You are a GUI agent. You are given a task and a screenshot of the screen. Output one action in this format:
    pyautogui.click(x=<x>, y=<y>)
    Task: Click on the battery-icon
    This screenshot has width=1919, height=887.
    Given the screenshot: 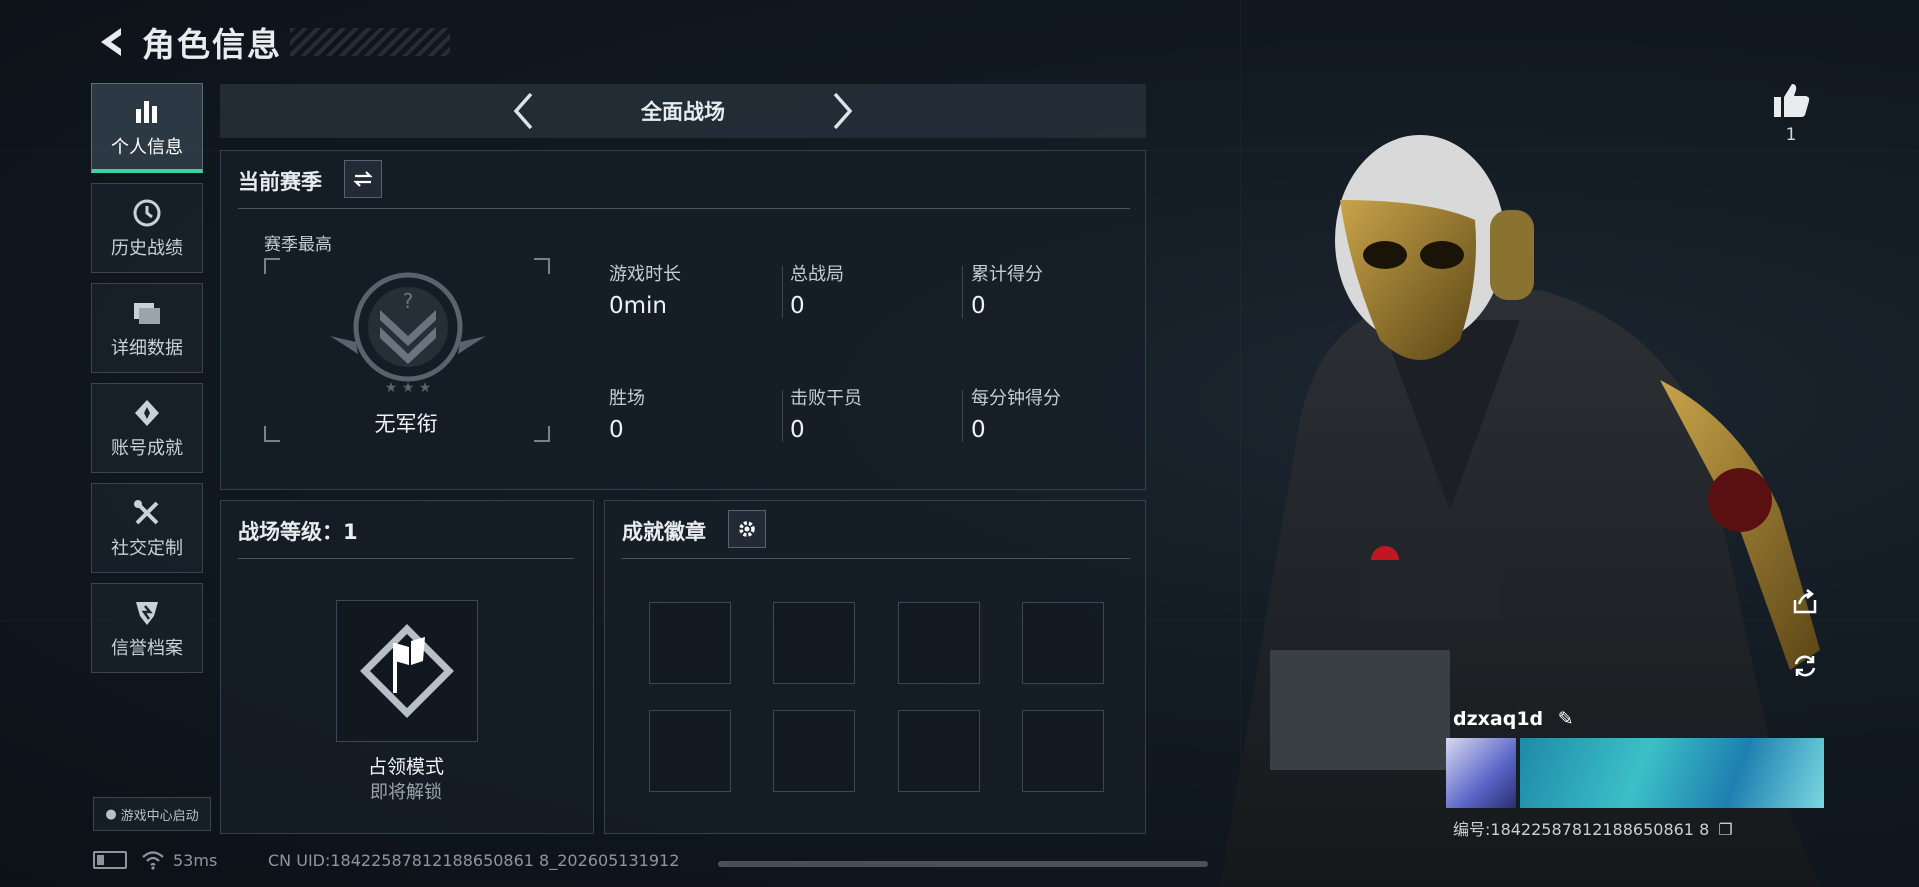 What is the action you would take?
    pyautogui.click(x=110, y=860)
    